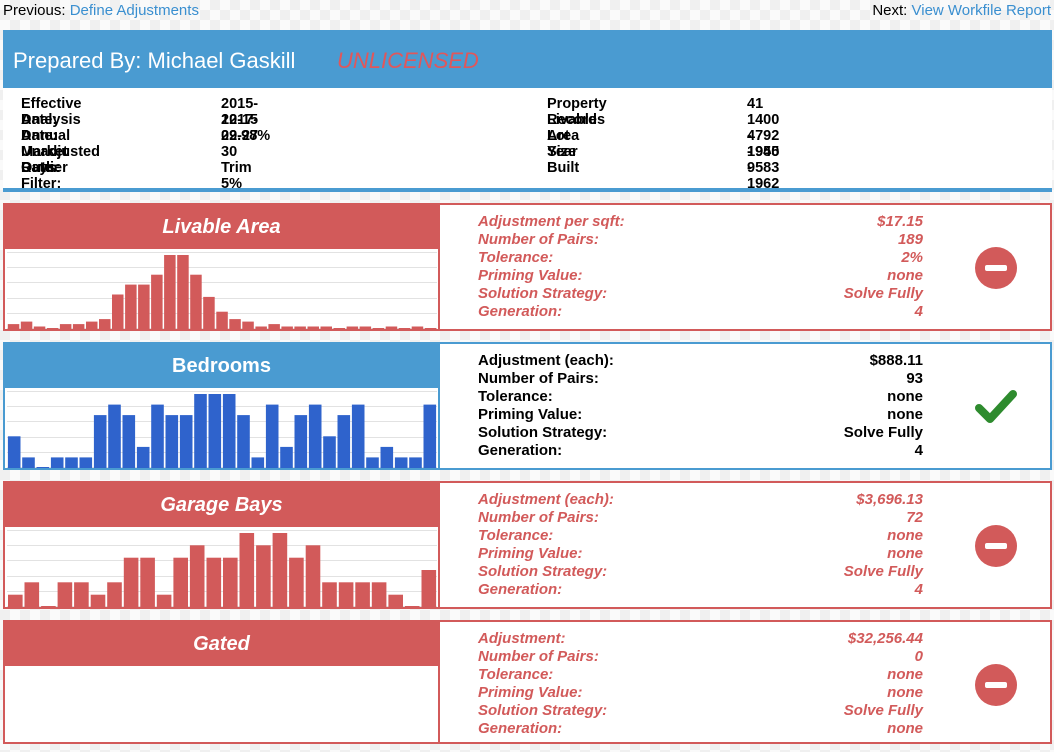 The width and height of the screenshot is (1054, 752). Describe the element at coordinates (700, 729) in the screenshot. I see `detail-row: Generation: none` at that location.